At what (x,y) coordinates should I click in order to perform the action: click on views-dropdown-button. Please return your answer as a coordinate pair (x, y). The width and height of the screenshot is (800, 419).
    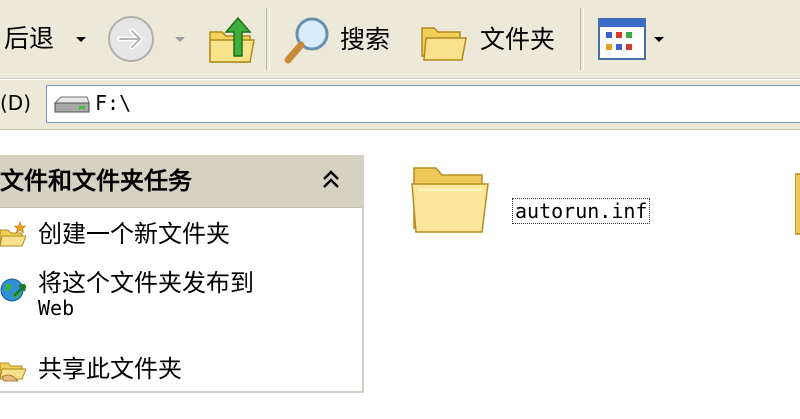
    Looking at the image, I should click on (659, 39).